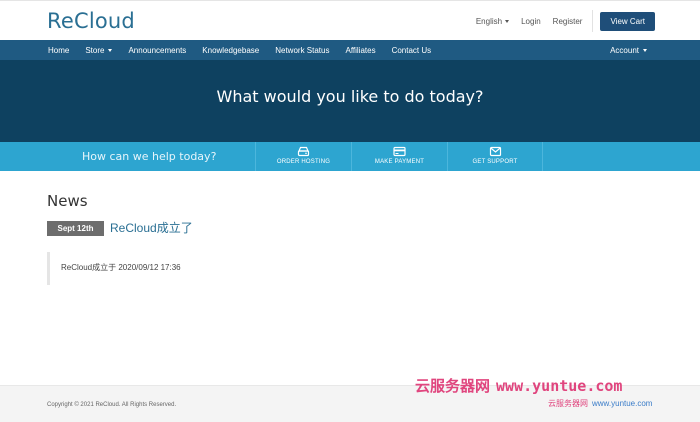 The height and width of the screenshot is (422, 700). What do you see at coordinates (399, 162) in the screenshot?
I see `make-payment-label: MAKE PAYMENT` at bounding box center [399, 162].